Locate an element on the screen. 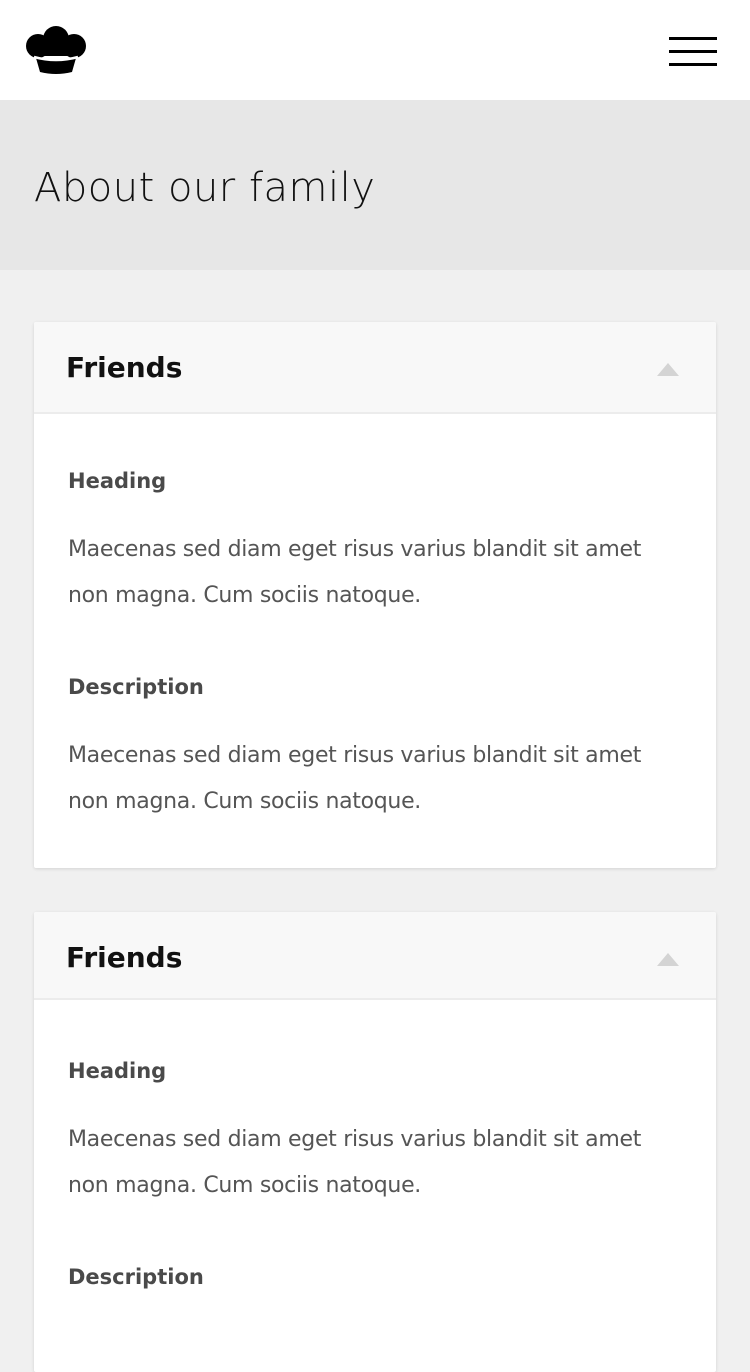 The height and width of the screenshot is (1372, 750). page-hero: About our family is located at coordinates (375, 185).